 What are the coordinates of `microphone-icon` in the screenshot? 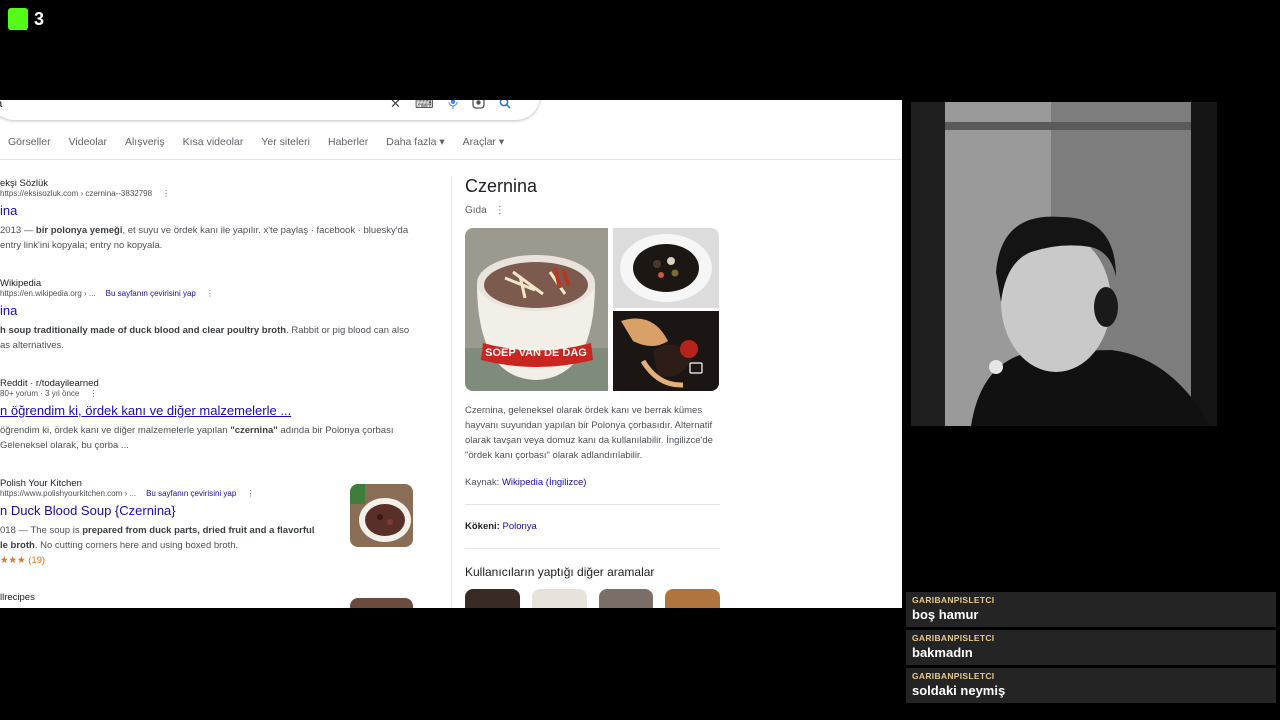 It's located at (453, 106).